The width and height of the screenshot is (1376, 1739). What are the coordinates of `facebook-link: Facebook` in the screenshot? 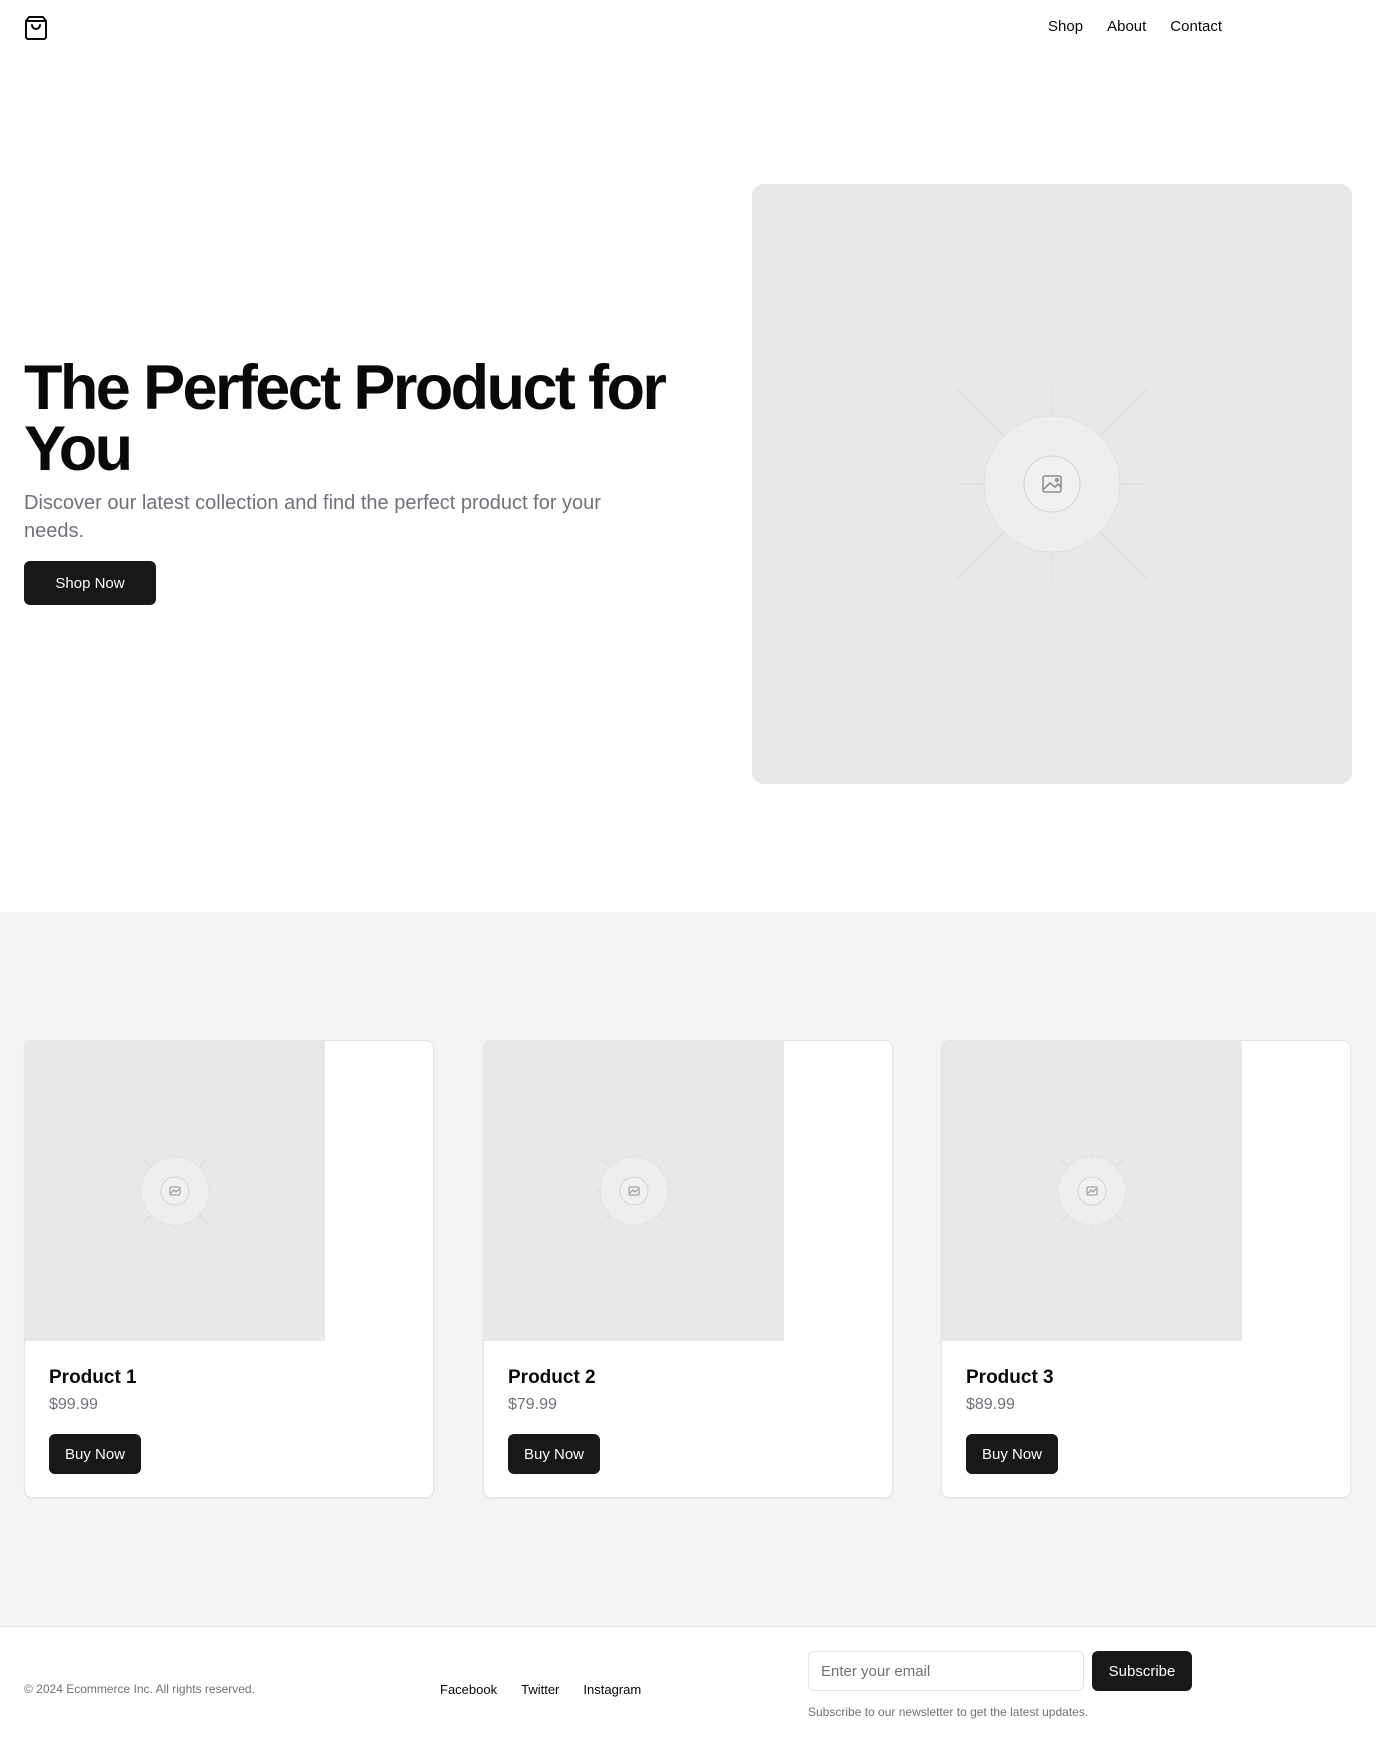 It's located at (468, 1689).